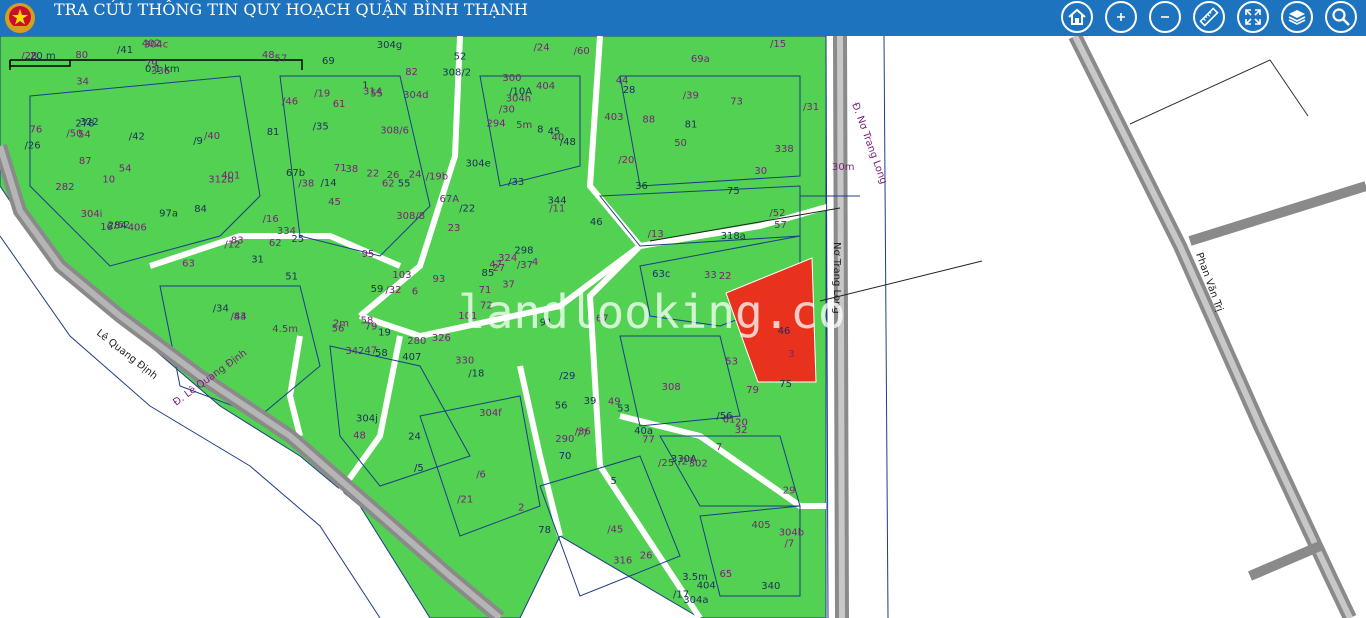 The height and width of the screenshot is (618, 1366). Describe the element at coordinates (726, 574) in the screenshot. I see `parcel-label: 65` at that location.